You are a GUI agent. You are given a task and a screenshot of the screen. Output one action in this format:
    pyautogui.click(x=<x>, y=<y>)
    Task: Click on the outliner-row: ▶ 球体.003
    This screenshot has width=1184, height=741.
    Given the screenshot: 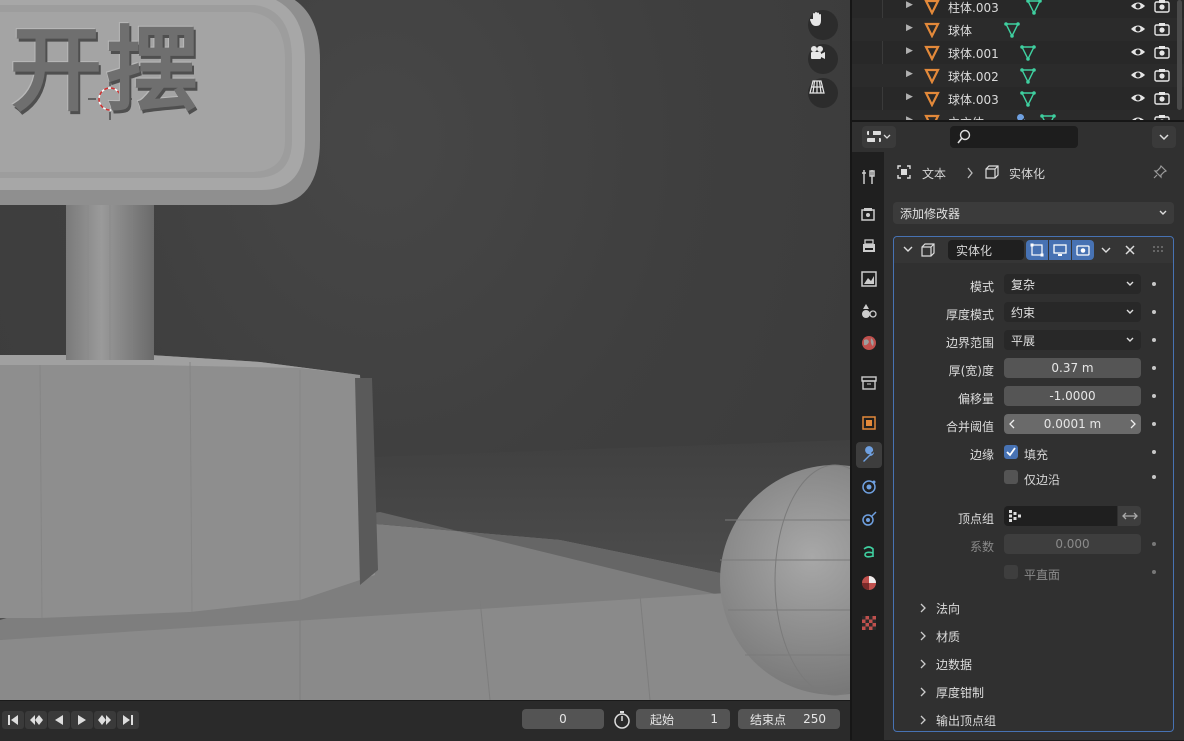 What is the action you would take?
    pyautogui.click(x=1018, y=98)
    